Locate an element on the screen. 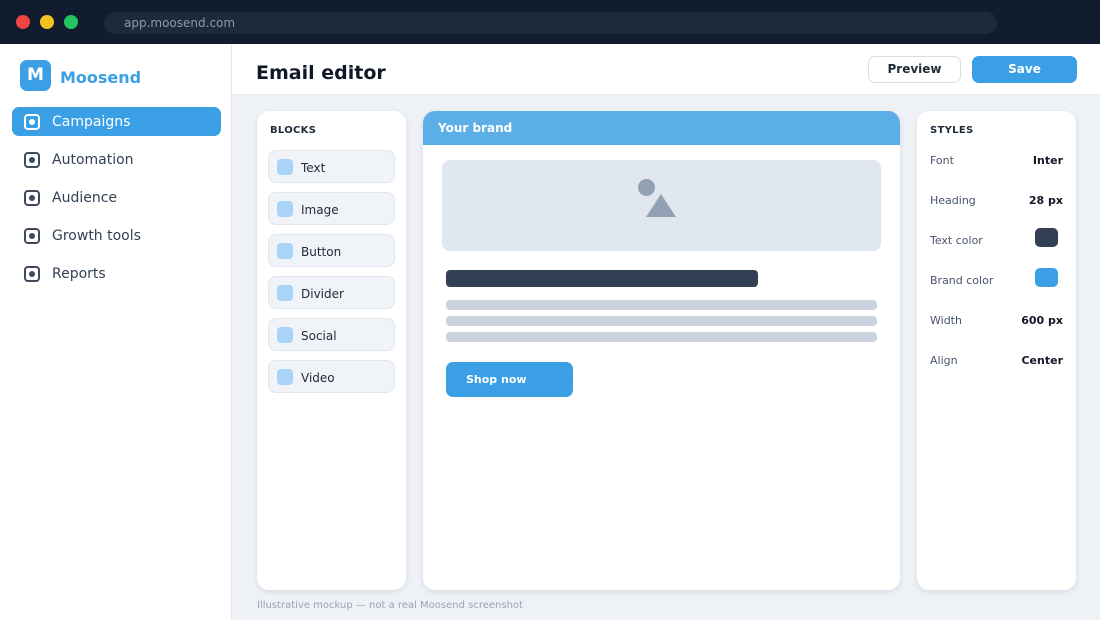 Image resolution: width=1100 pixels, height=620 pixels. brand-name: Moosend is located at coordinates (101, 77).